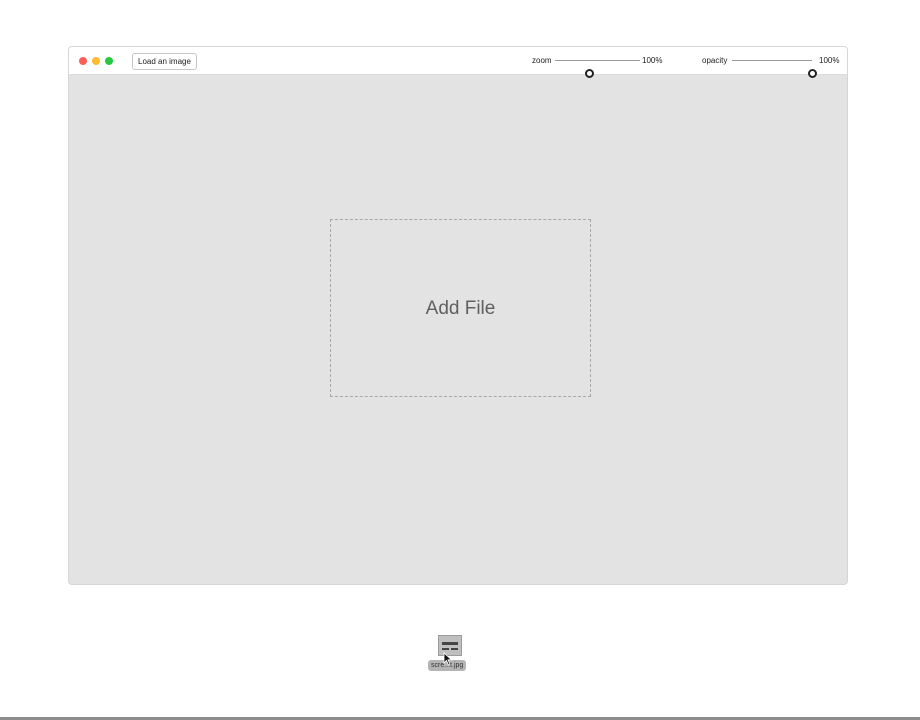 This screenshot has height=720, width=920. I want to click on opacity-slider-track, so click(774, 69).